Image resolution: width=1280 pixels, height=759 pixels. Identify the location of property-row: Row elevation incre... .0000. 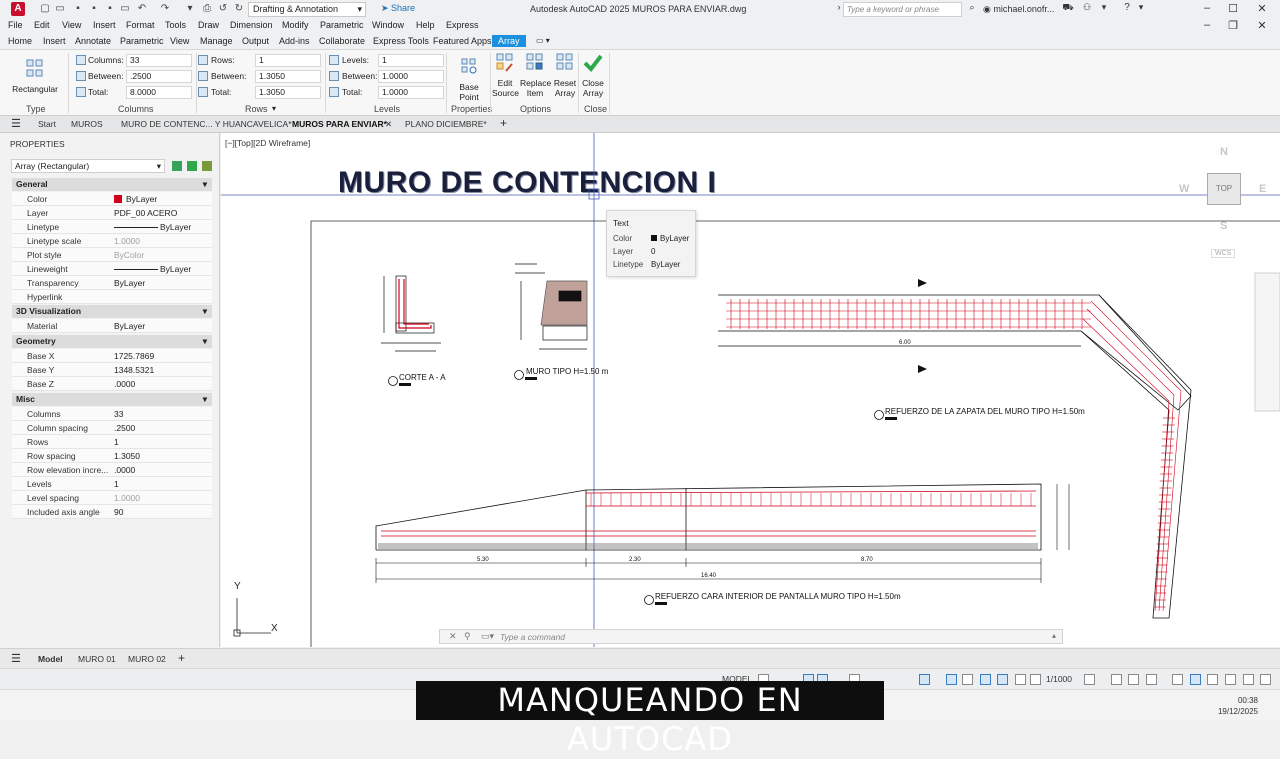
(112, 470).